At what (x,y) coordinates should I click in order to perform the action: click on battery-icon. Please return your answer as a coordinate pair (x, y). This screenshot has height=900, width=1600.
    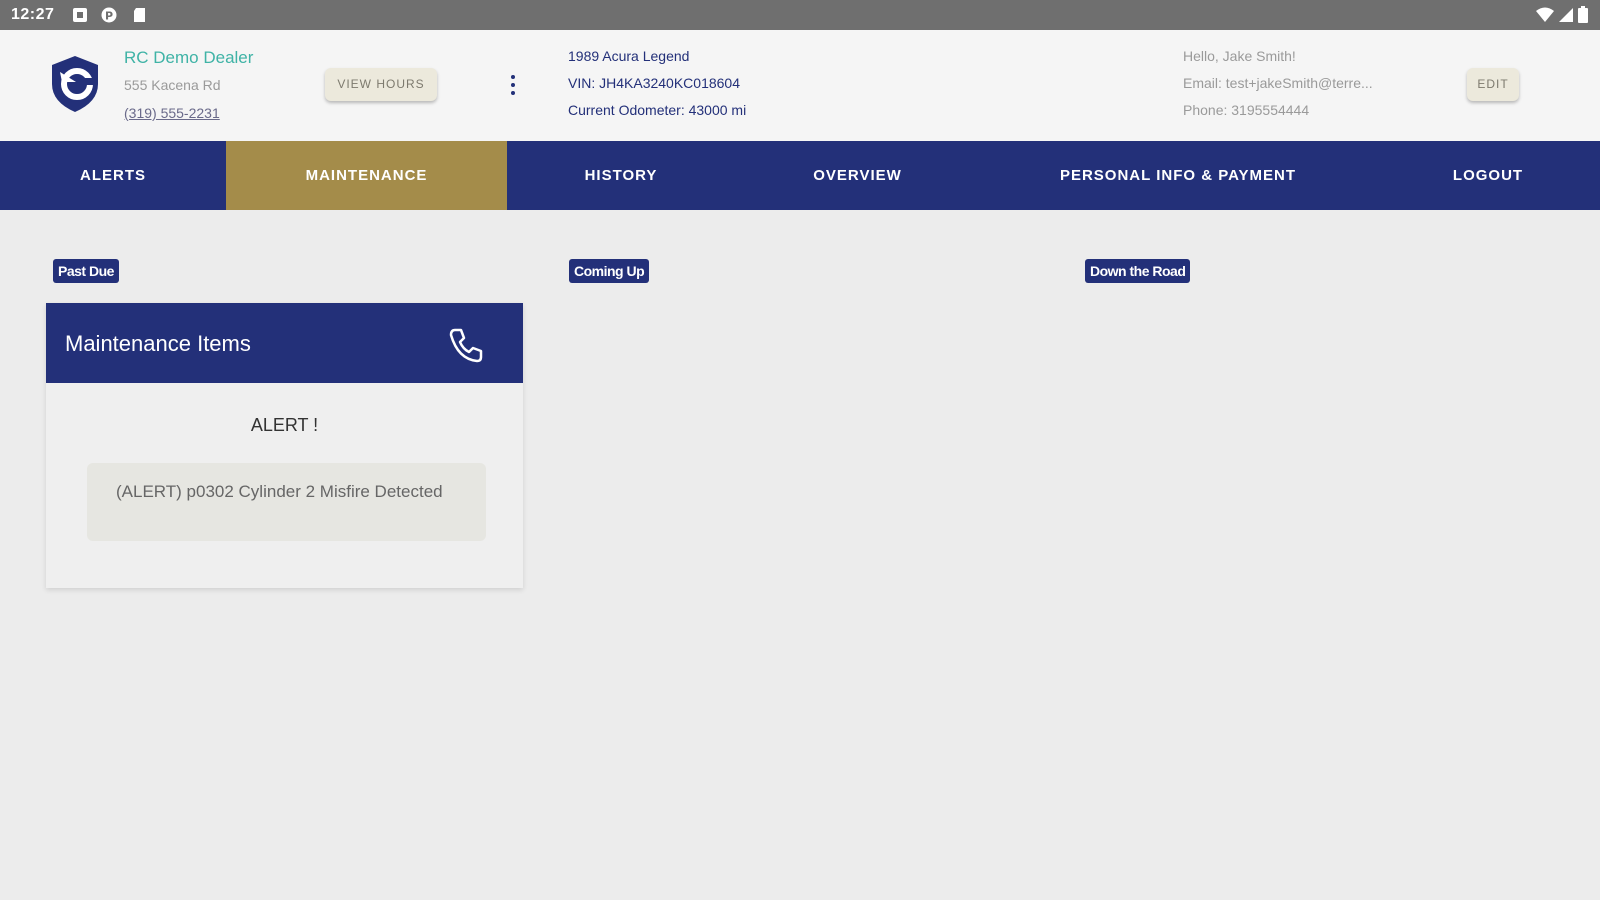
    Looking at the image, I should click on (1583, 14).